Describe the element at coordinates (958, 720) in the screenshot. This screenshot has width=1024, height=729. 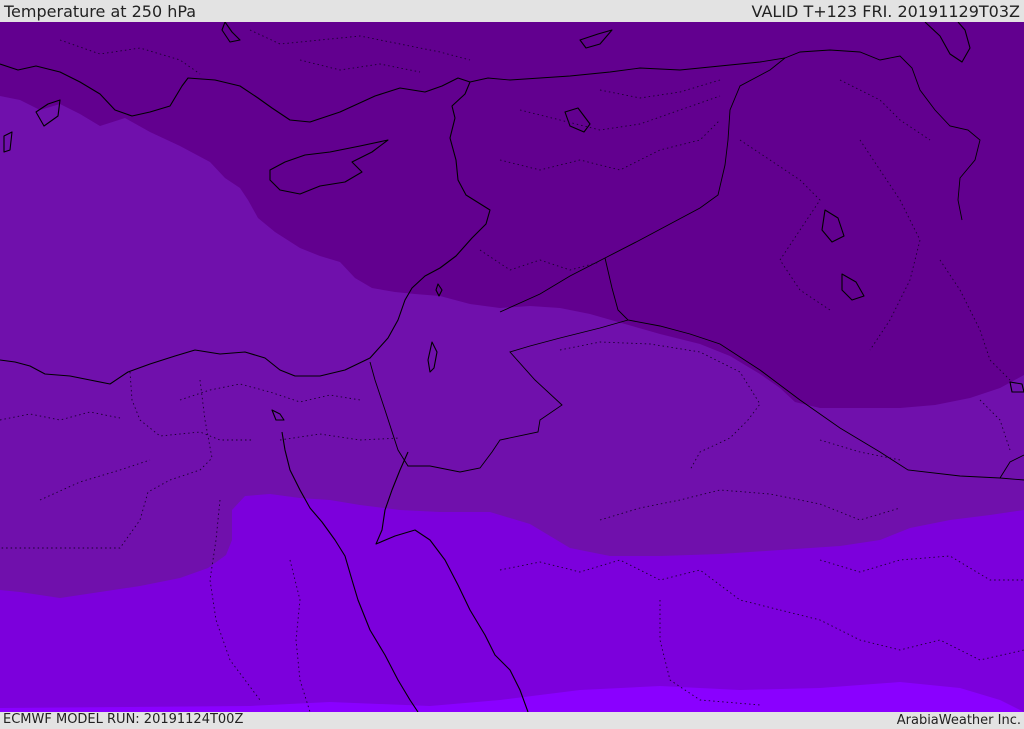
I see `provider-credit: ArabiaWeather Inc.` at that location.